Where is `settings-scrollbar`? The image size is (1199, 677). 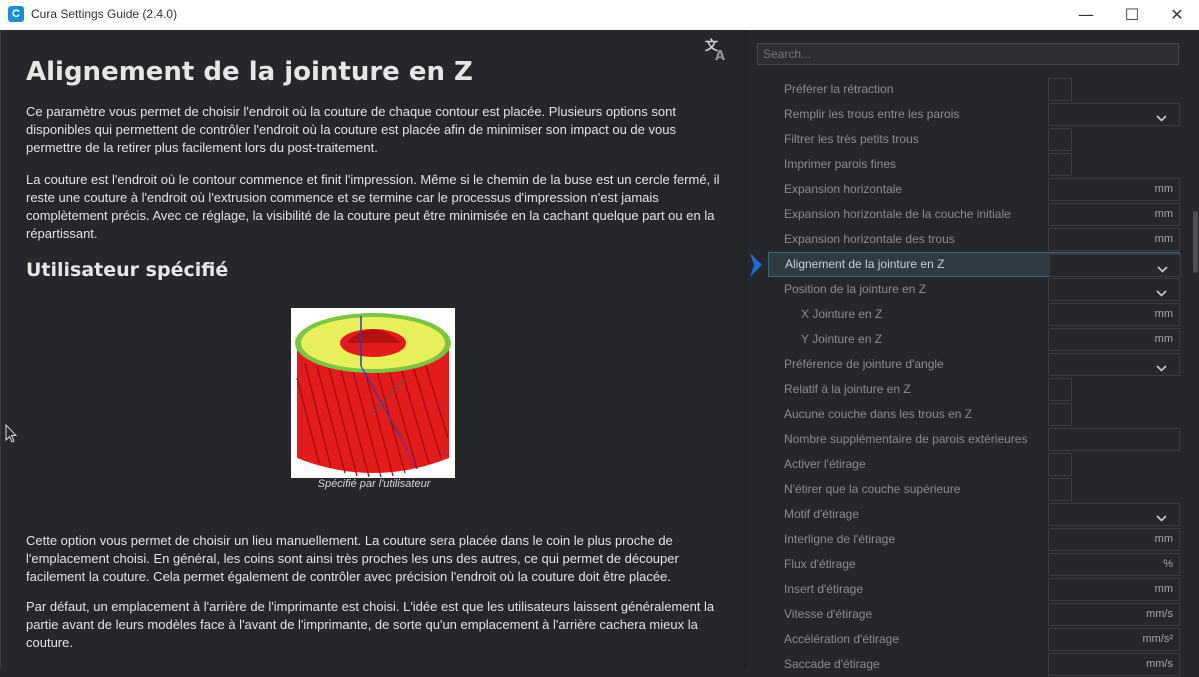
settings-scrollbar is located at coordinates (1195, 349).